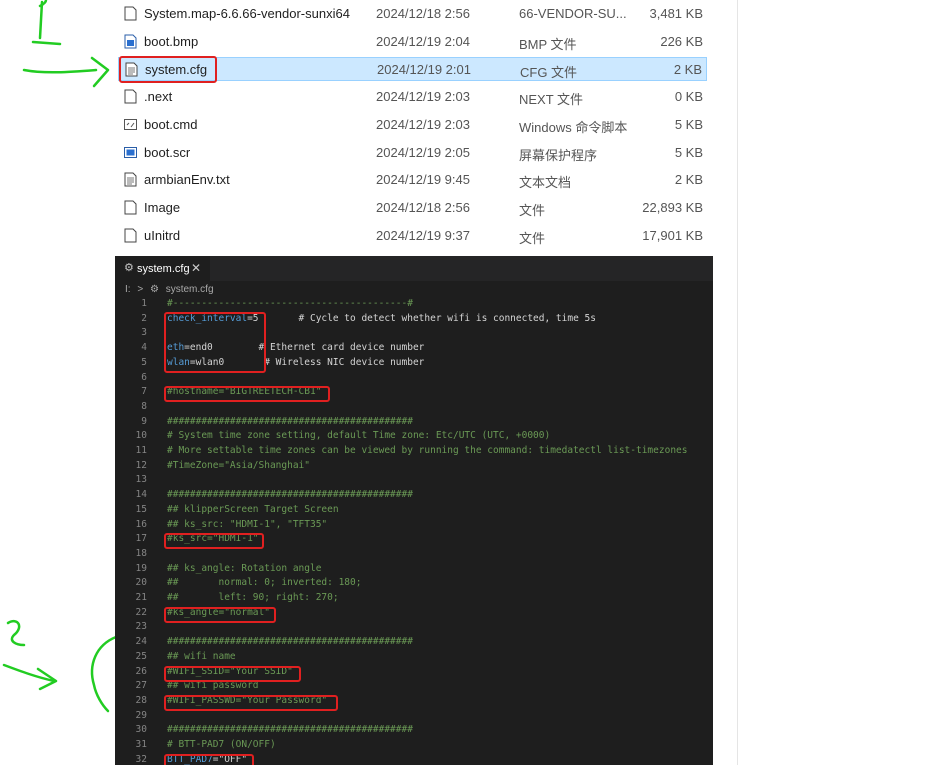 The height and width of the screenshot is (765, 939). Describe the element at coordinates (247, 524) in the screenshot. I see `code-comment: ## ks_src: "HDMI-1", "TFT35"` at that location.